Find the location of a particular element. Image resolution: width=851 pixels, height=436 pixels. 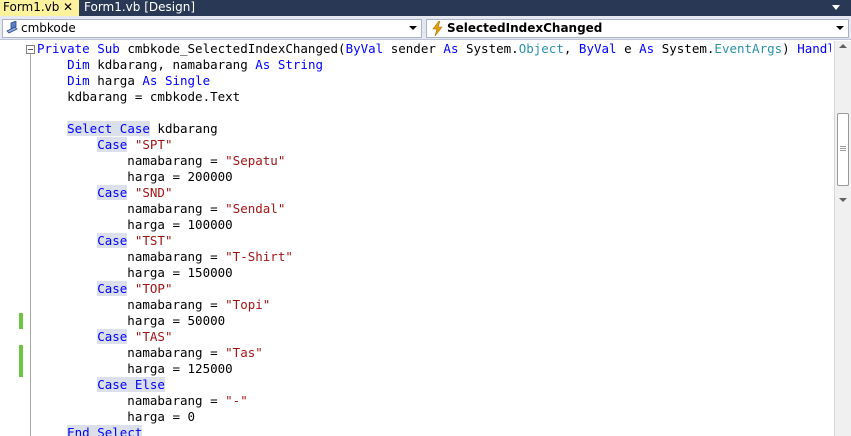

code-line: Case Else is located at coordinates (101, 385).